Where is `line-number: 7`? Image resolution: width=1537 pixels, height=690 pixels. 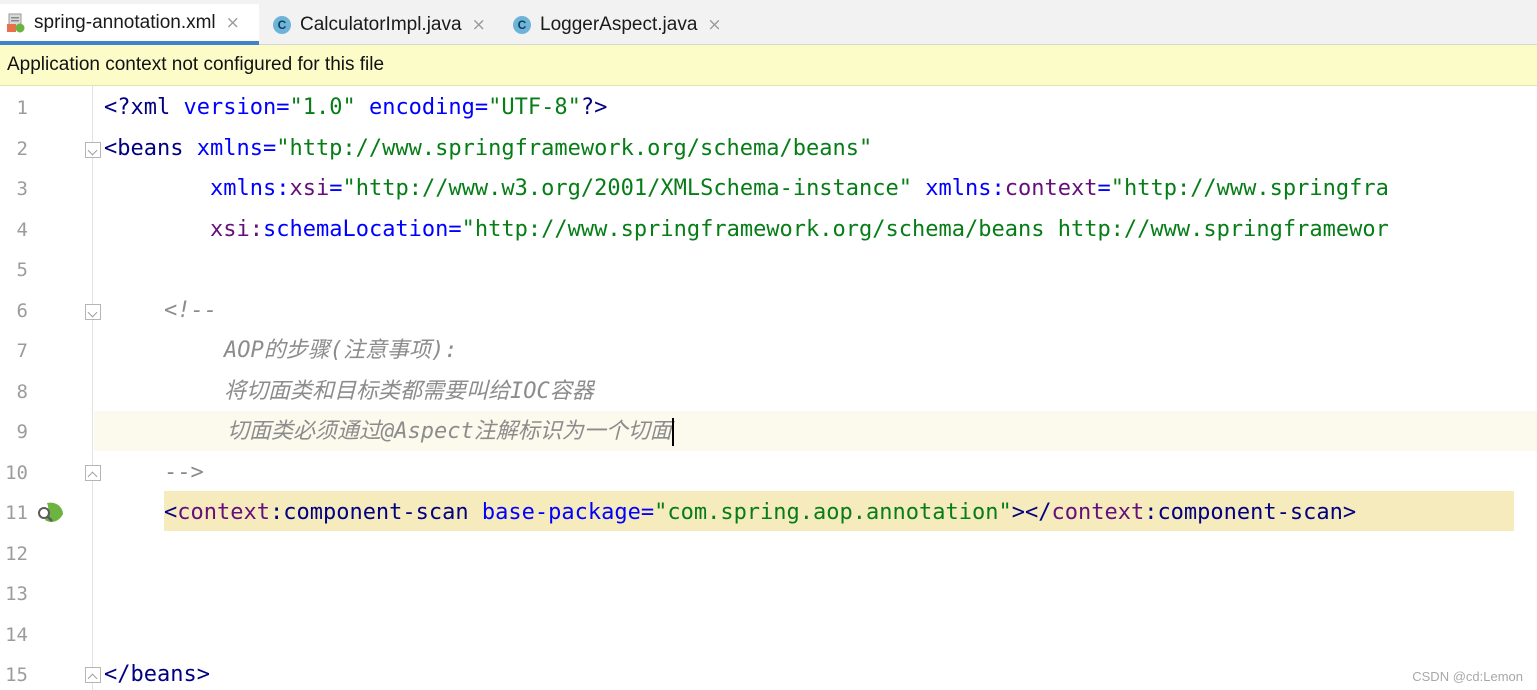
line-number: 7 is located at coordinates (22, 351).